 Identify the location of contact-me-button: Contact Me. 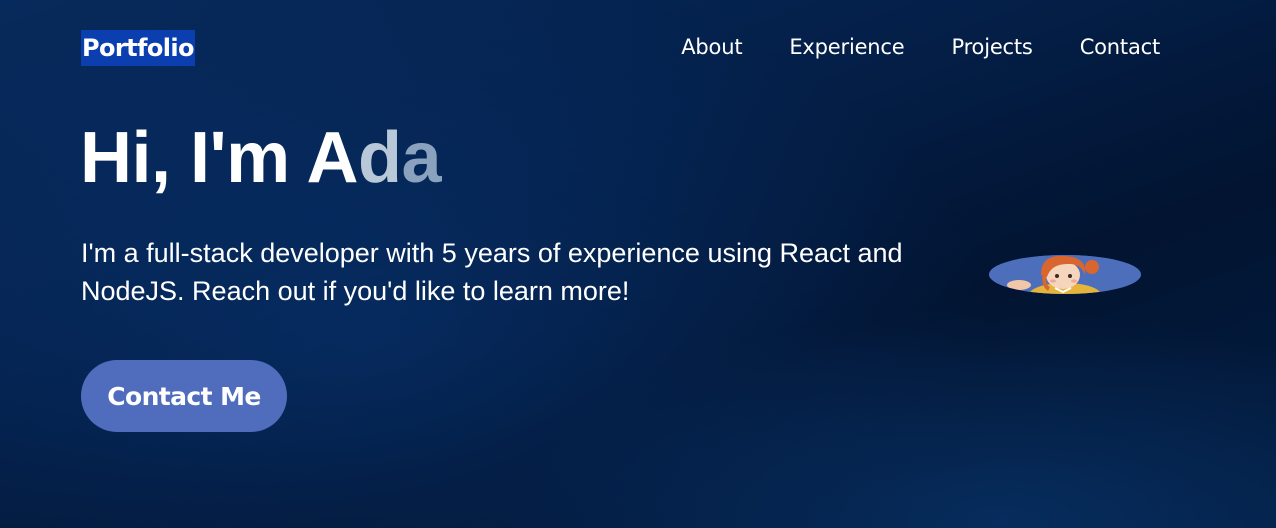
(184, 396).